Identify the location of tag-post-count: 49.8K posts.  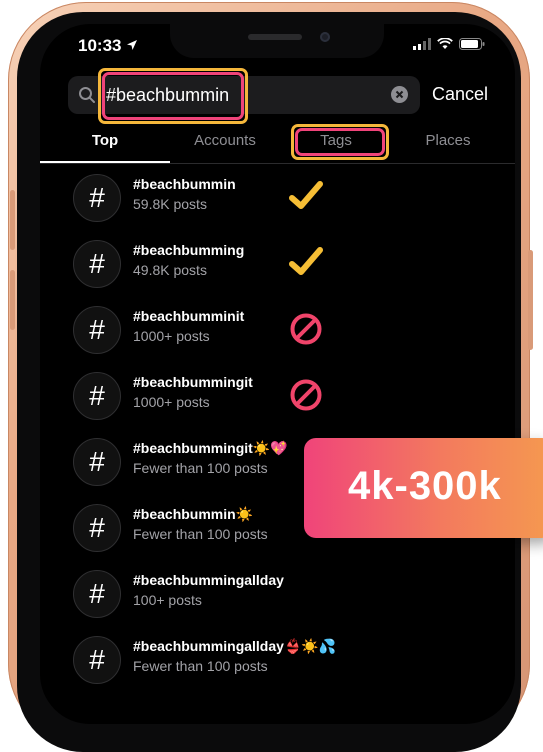
(170, 270).